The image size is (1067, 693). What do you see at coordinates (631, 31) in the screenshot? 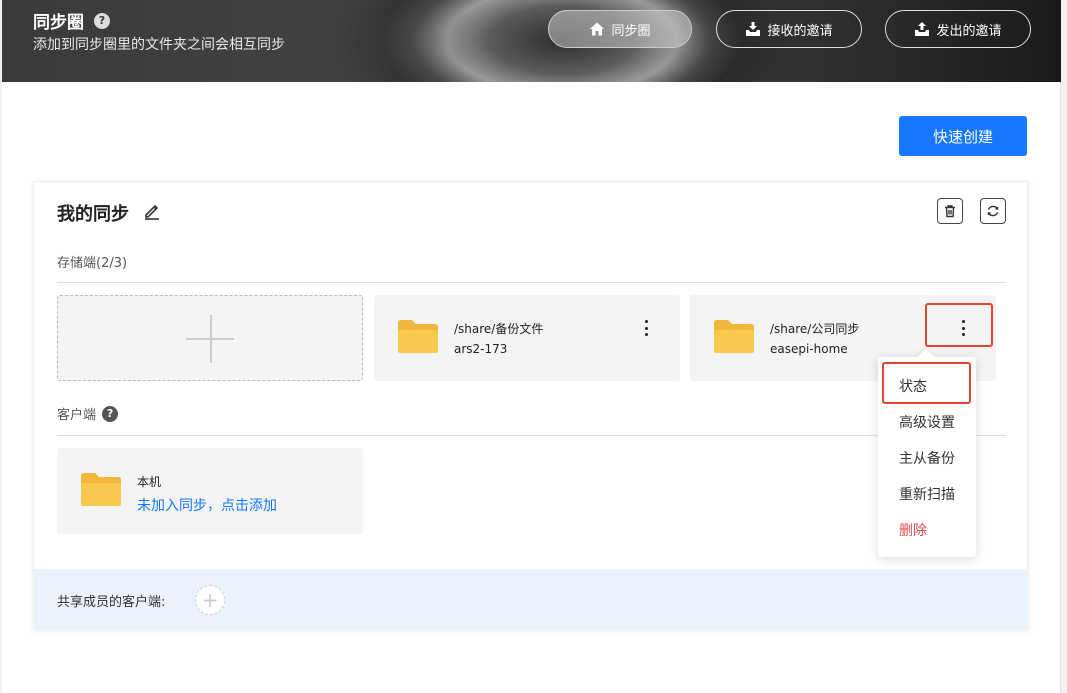
I see `tab-sync-circle-label: 同步圈` at bounding box center [631, 31].